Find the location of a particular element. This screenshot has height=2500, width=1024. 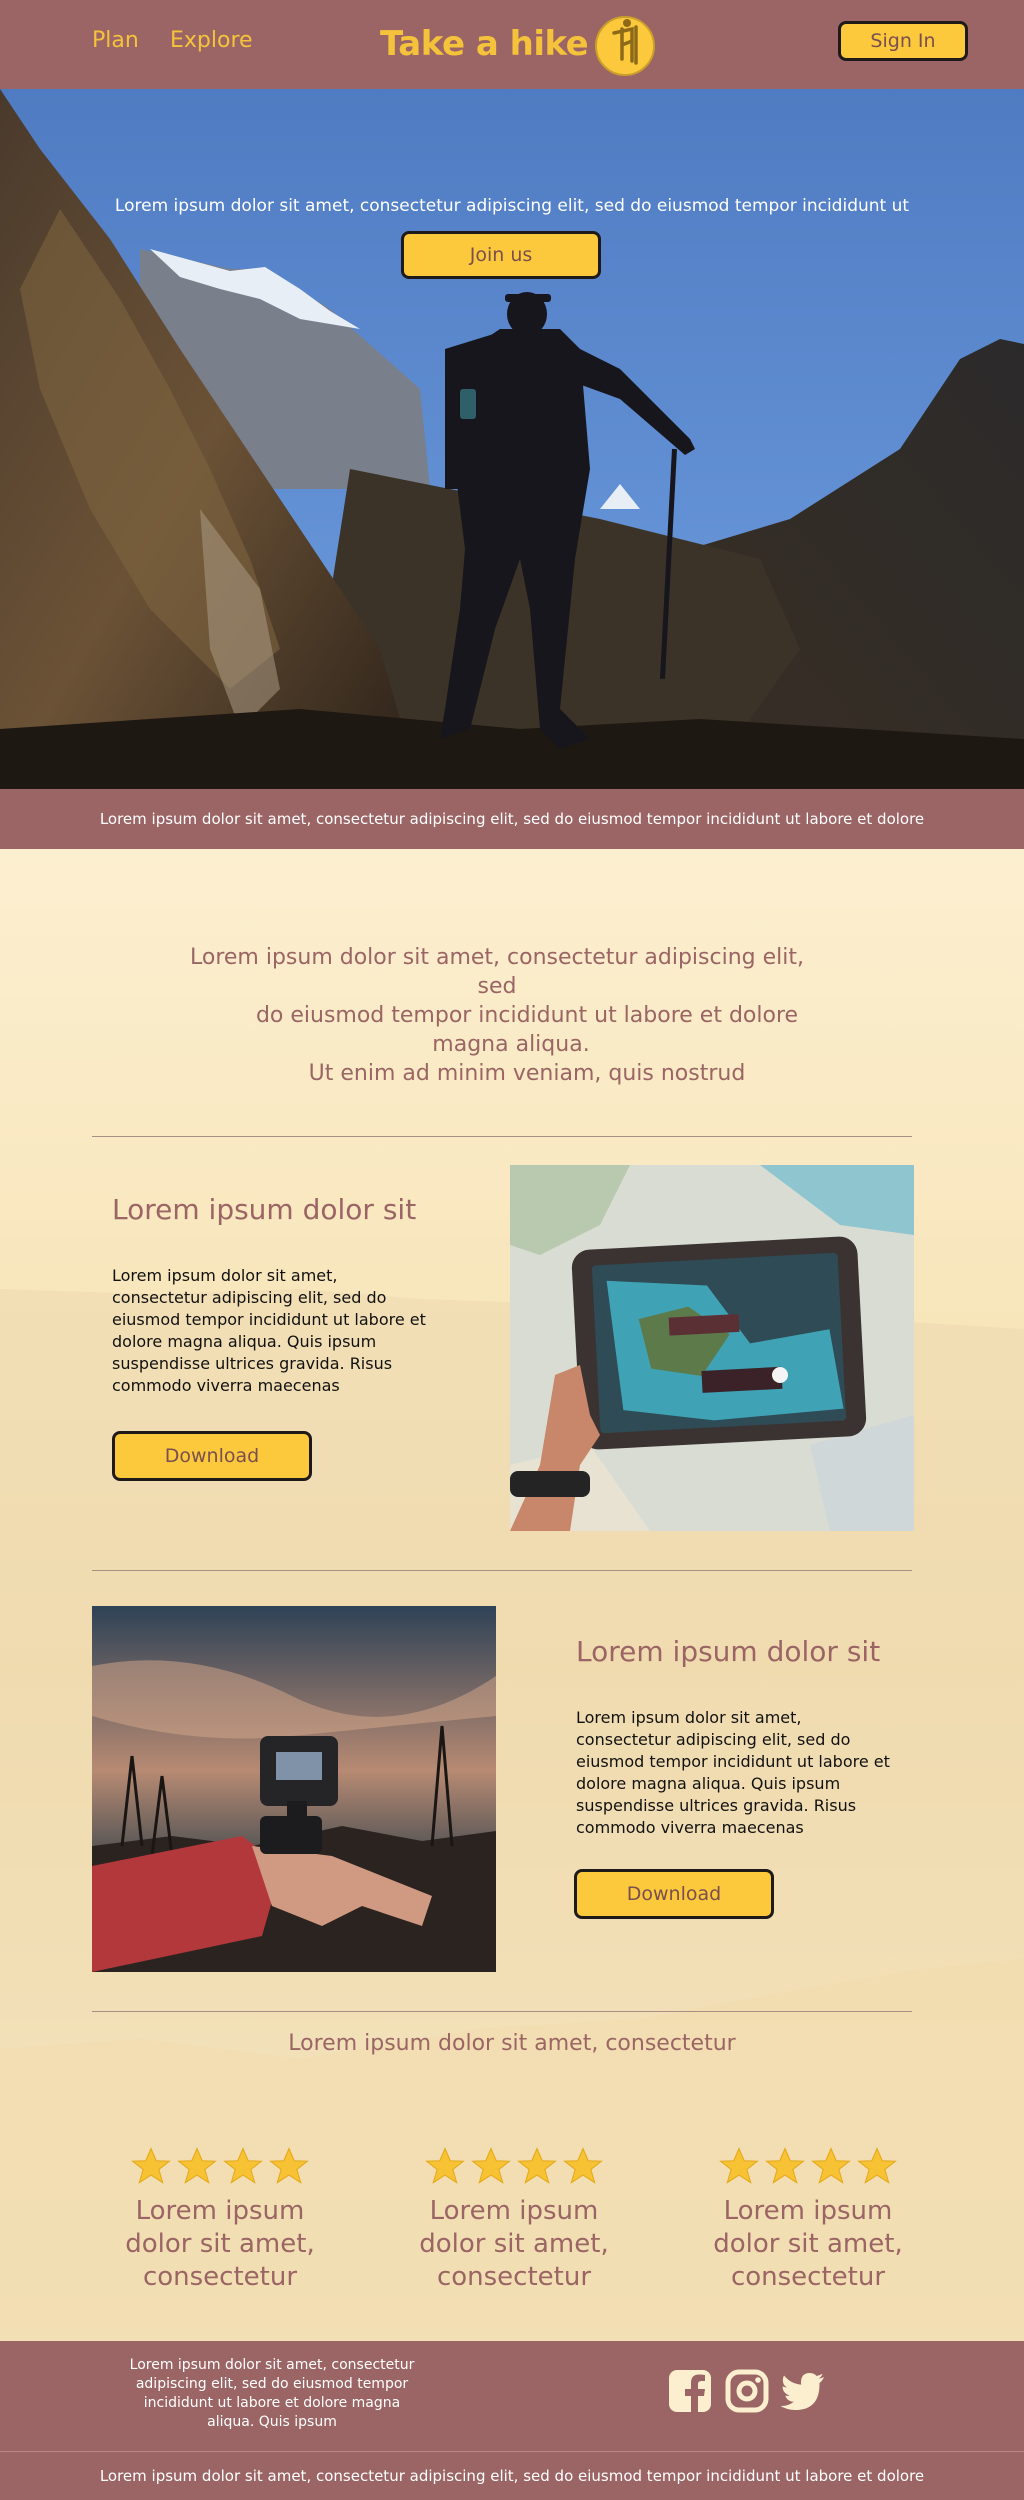

brand-logo: Take a hike is located at coordinates (519, 46).